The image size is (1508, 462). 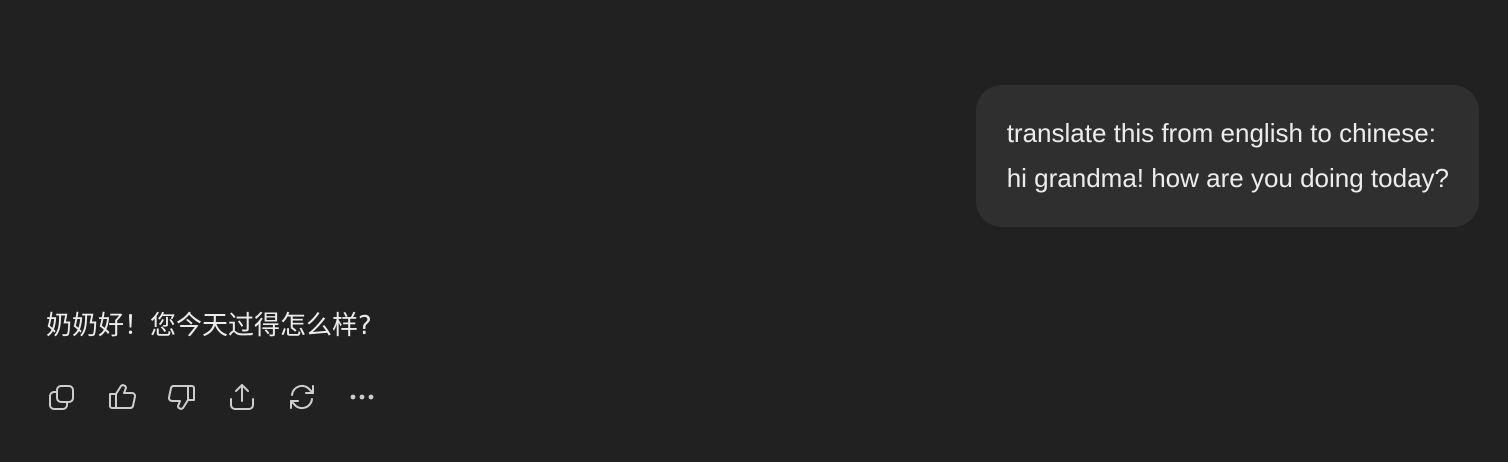 I want to click on copy-button, so click(x=62, y=397).